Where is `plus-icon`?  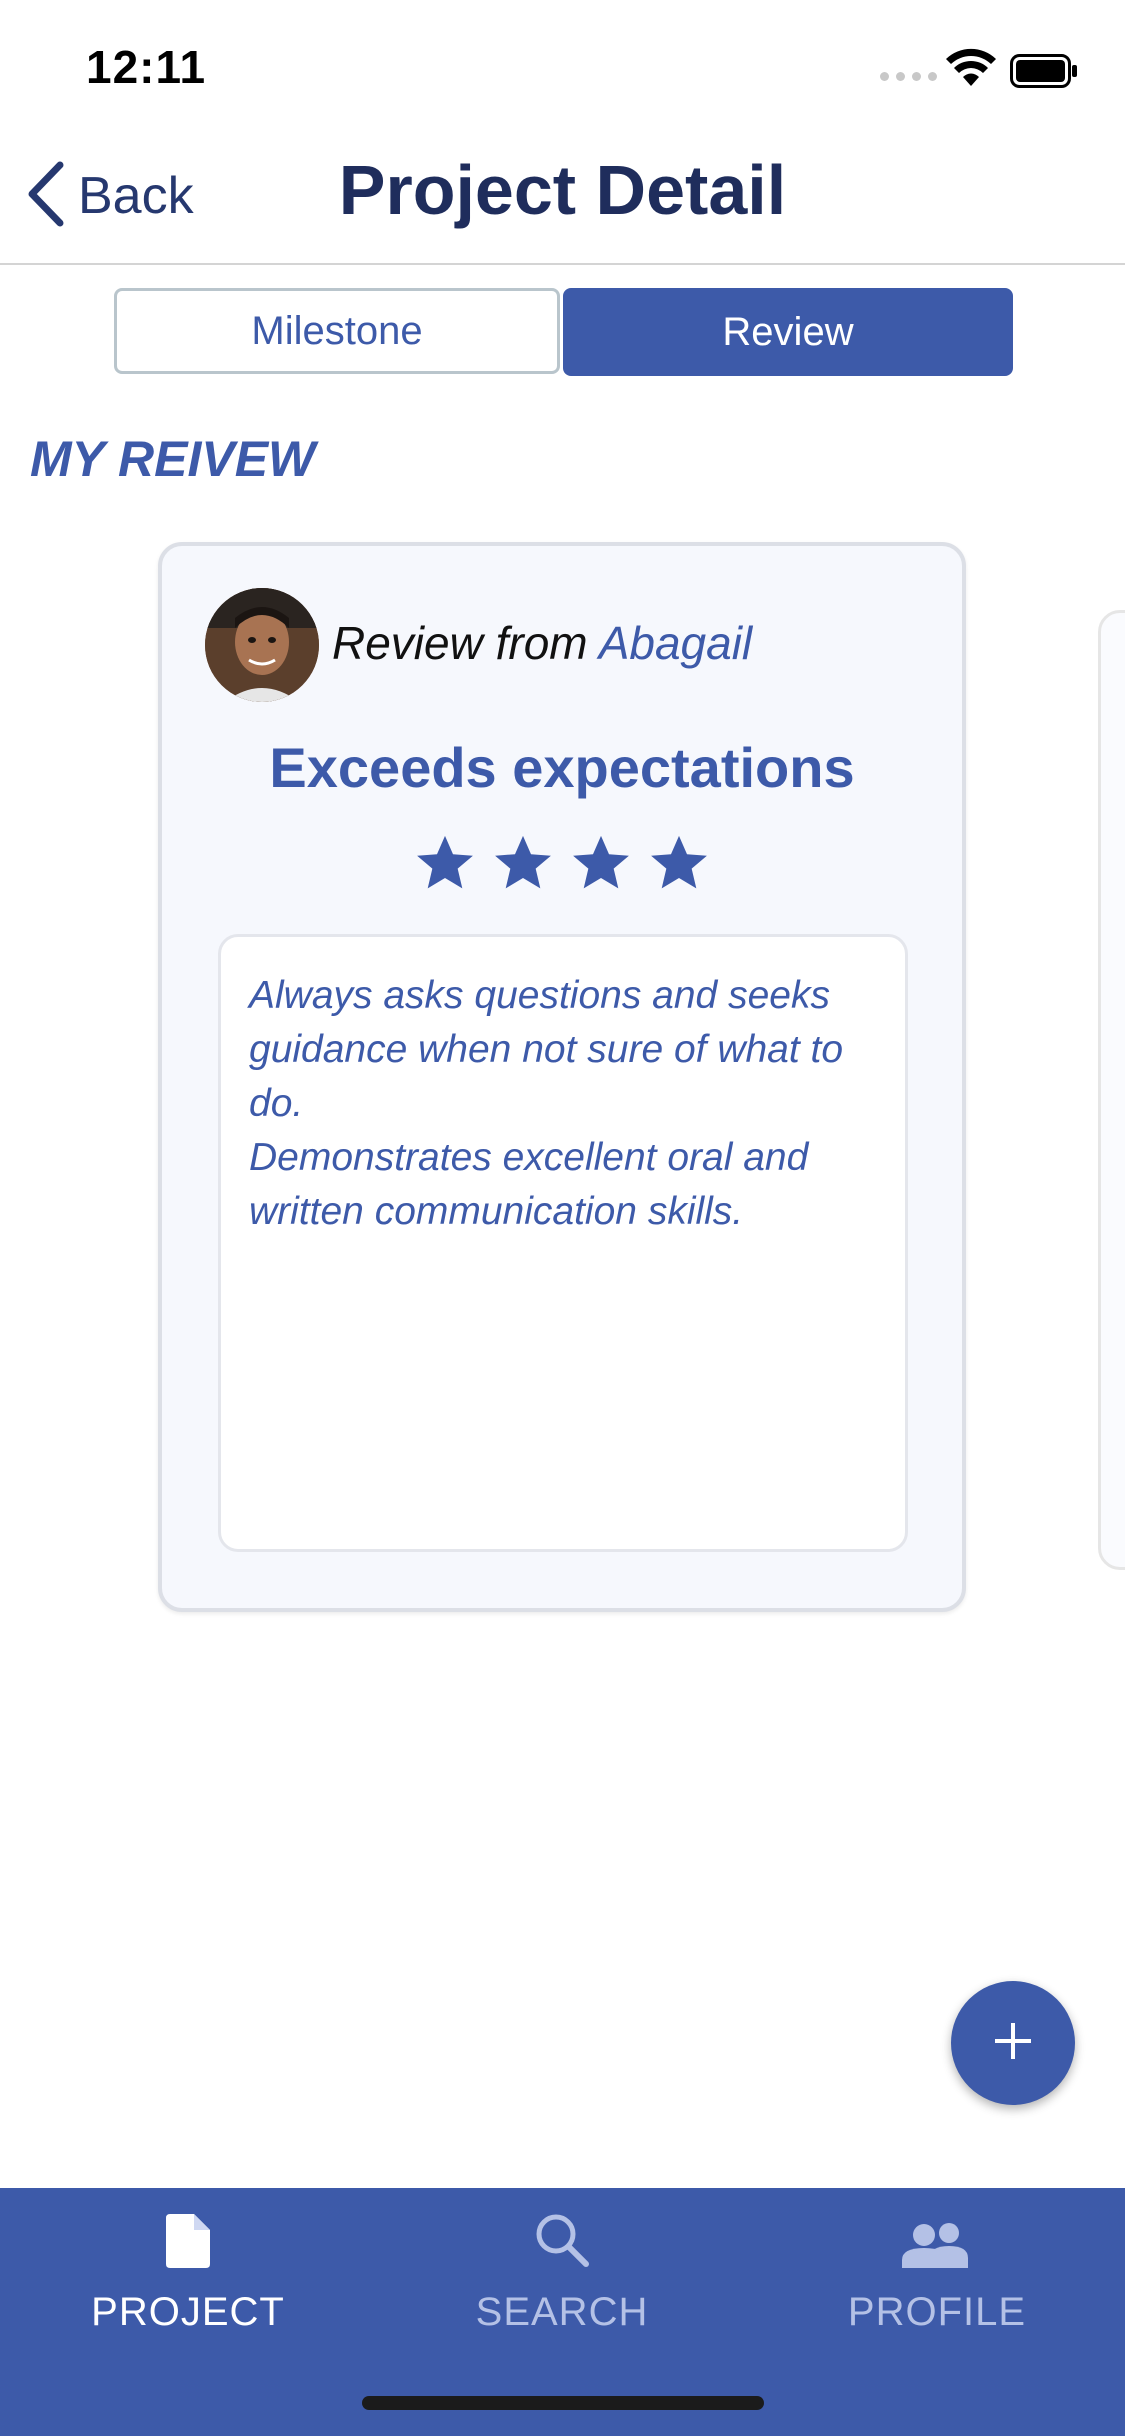
plus-icon is located at coordinates (1013, 2043).